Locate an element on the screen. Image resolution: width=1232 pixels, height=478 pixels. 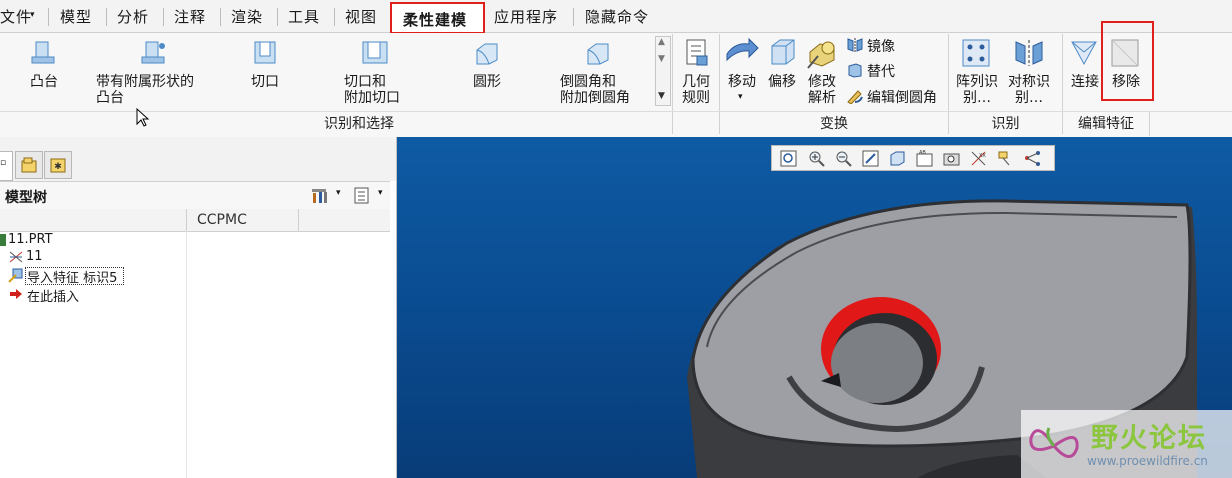
tree-row-import-feature: 导入特征 标识5 is located at coordinates (72, 276).